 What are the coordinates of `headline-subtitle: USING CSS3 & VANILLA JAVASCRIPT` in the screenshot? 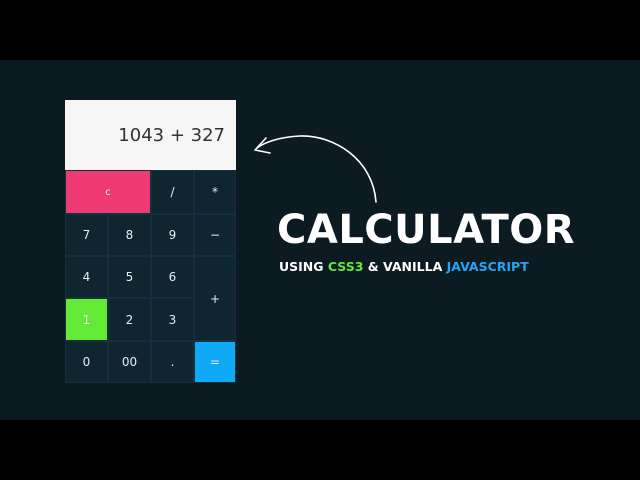 It's located at (404, 266).